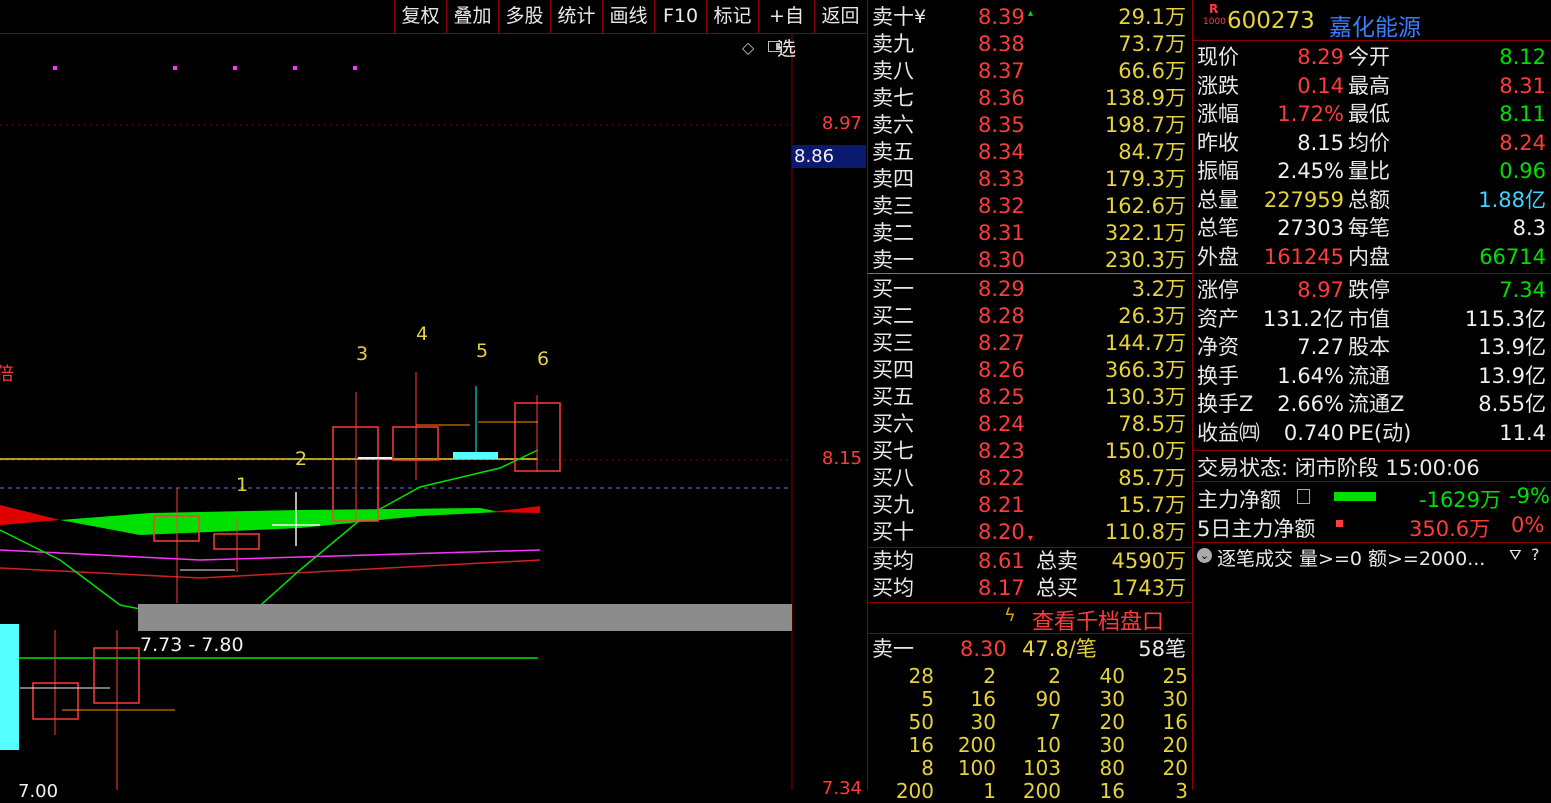 The height and width of the screenshot is (803, 1551). I want to click on bid-row: 买一 8.29 3.2万, so click(1030, 289).